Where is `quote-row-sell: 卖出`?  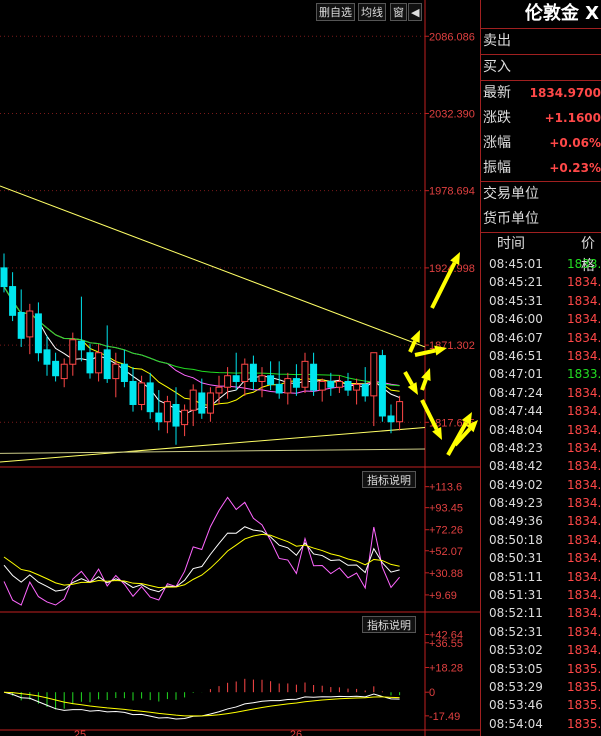
quote-row-sell: 卖出 is located at coordinates (541, 42).